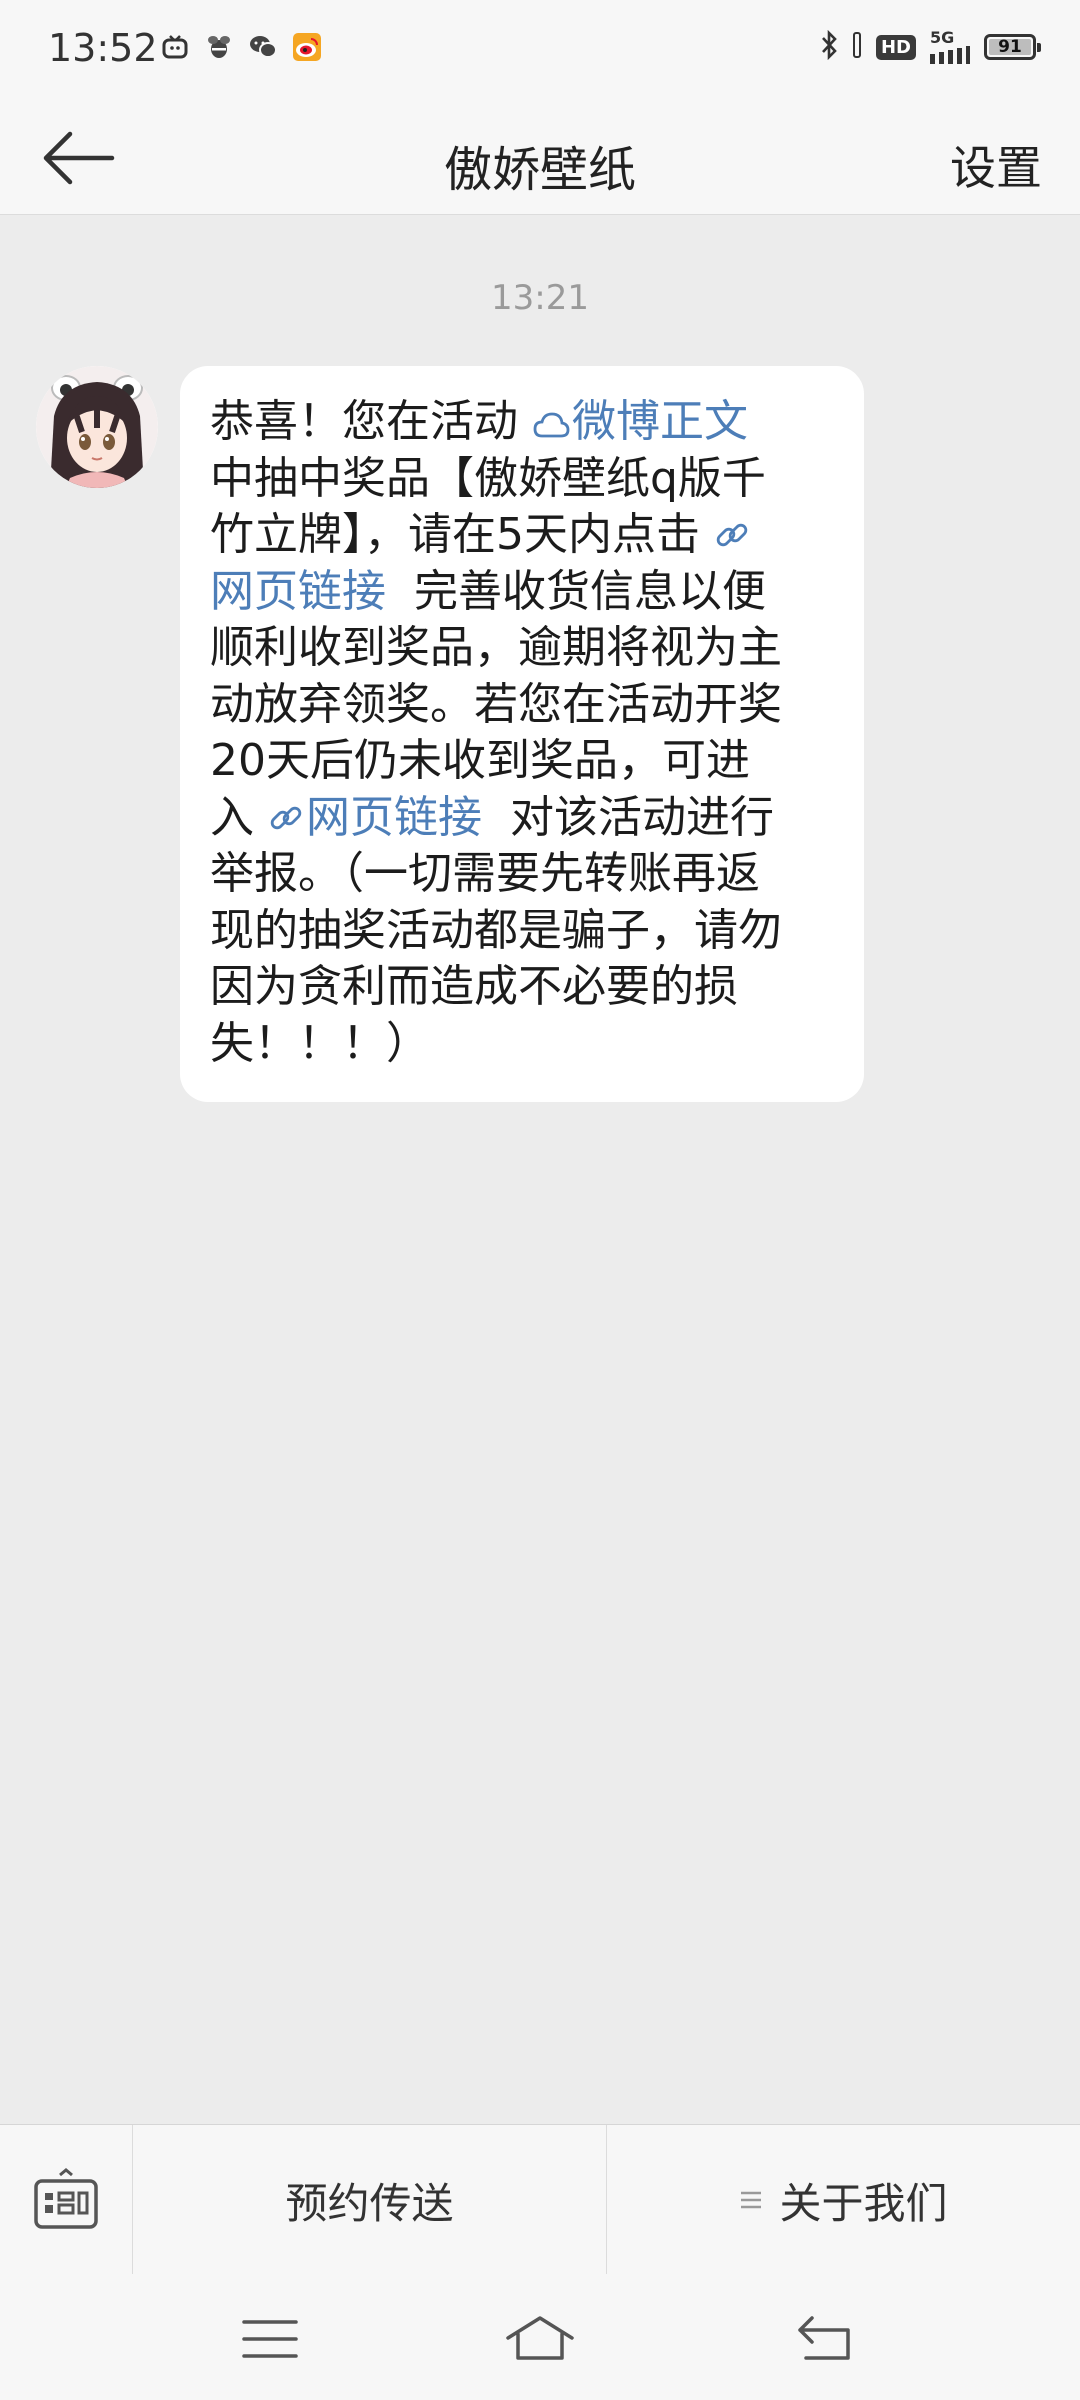 This screenshot has width=1080, height=2400. I want to click on message-text: 入, so click(239, 817).